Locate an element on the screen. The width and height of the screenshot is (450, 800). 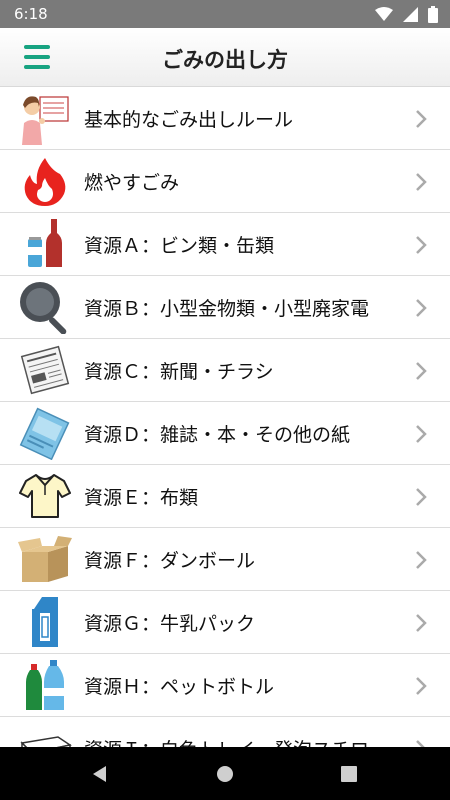
list-item-resource-a: 資源Ａ：ビン類・缶類 is located at coordinates (225, 244).